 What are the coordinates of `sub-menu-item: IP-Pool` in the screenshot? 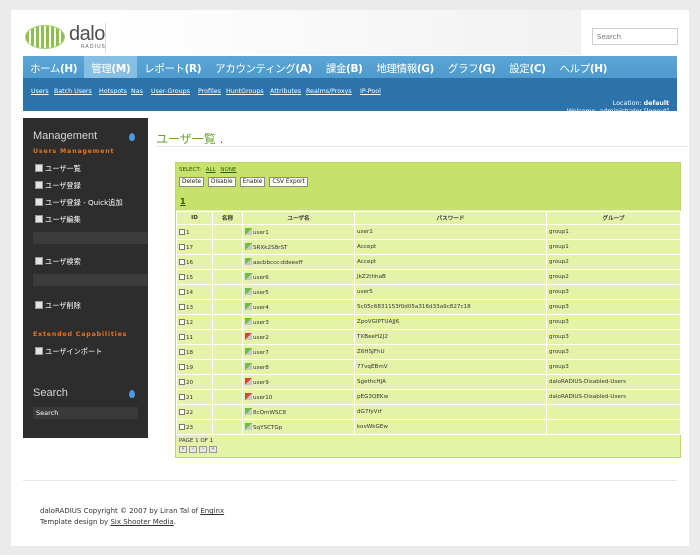 It's located at (370, 91).